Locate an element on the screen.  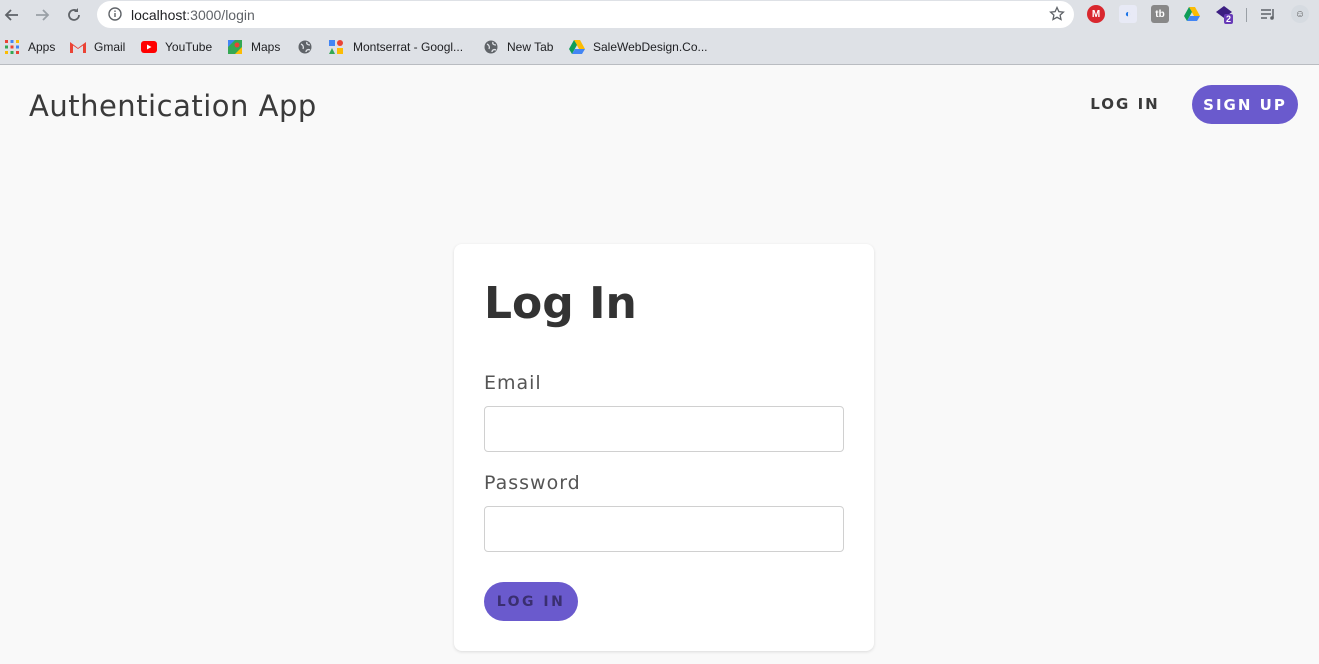
bookmark-label: Apps is located at coordinates (42, 47).